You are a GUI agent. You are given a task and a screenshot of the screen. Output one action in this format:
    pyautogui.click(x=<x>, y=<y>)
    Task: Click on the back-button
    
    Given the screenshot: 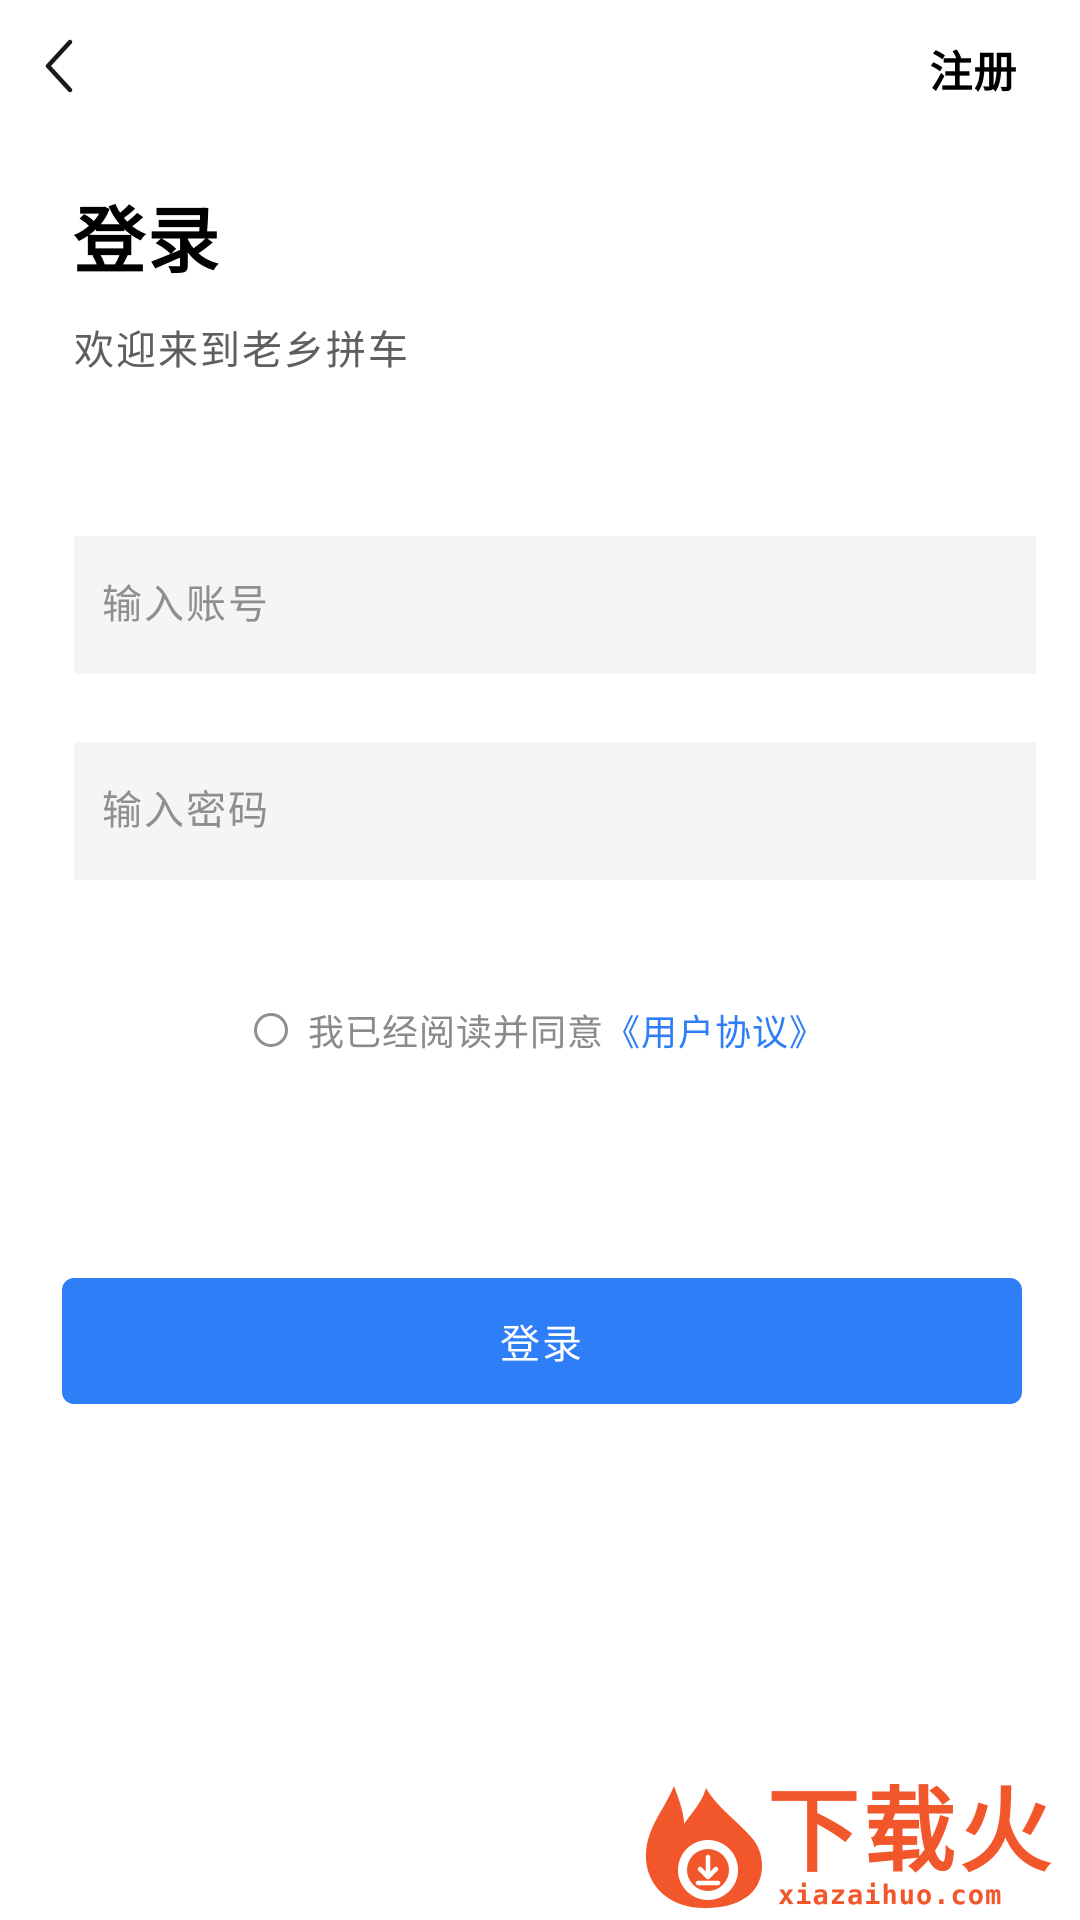 What is the action you would take?
    pyautogui.click(x=60, y=66)
    